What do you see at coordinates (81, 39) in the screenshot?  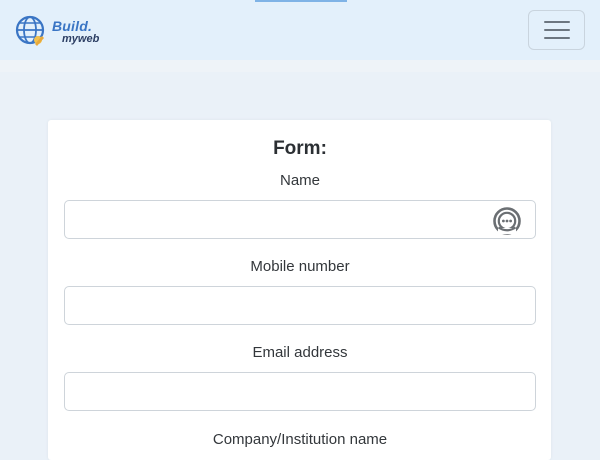 I see `brand-name-bottom: myweb` at bounding box center [81, 39].